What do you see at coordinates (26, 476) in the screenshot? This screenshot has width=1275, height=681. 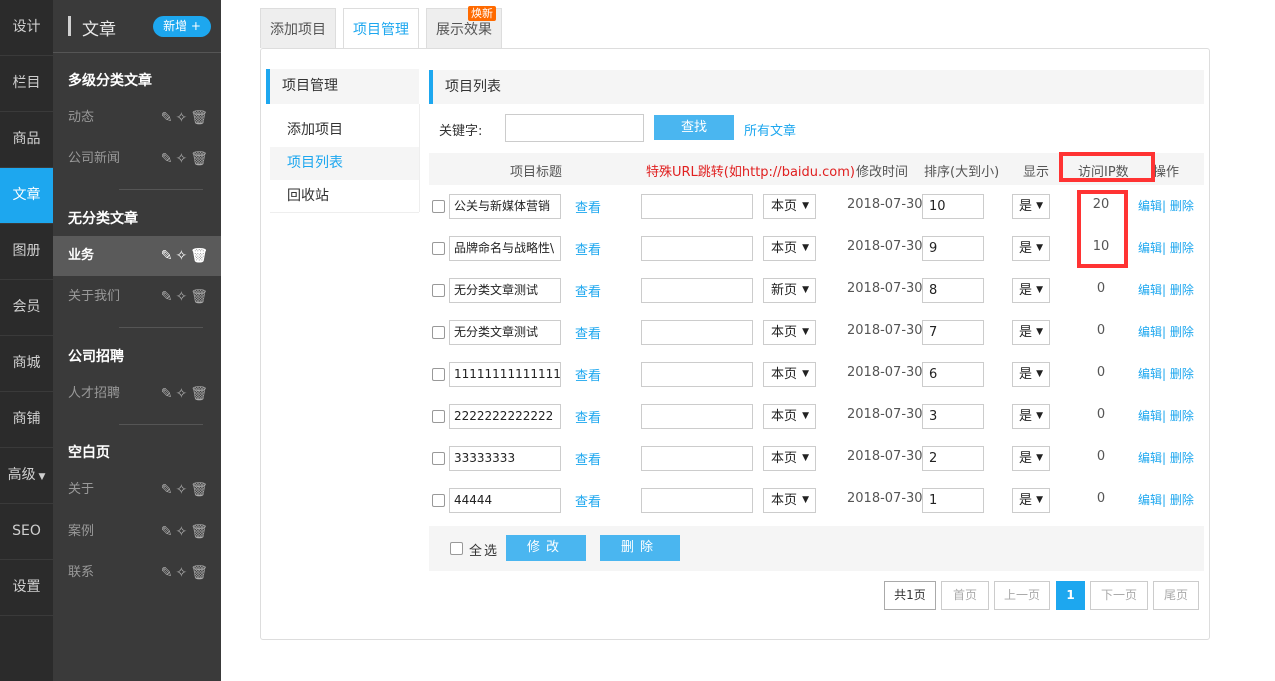 I see `nav-item-8: 高级 ▼` at bounding box center [26, 476].